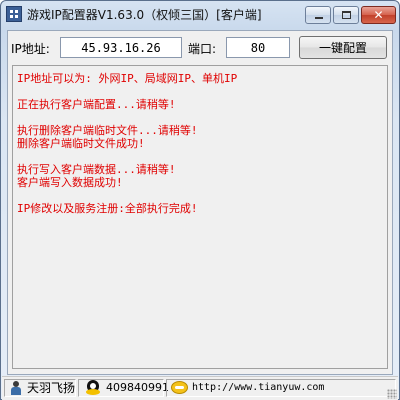  Describe the element at coordinates (107, 130) in the screenshot. I see `log-line: 执行删除客户端临时文件...请稍等!` at that location.